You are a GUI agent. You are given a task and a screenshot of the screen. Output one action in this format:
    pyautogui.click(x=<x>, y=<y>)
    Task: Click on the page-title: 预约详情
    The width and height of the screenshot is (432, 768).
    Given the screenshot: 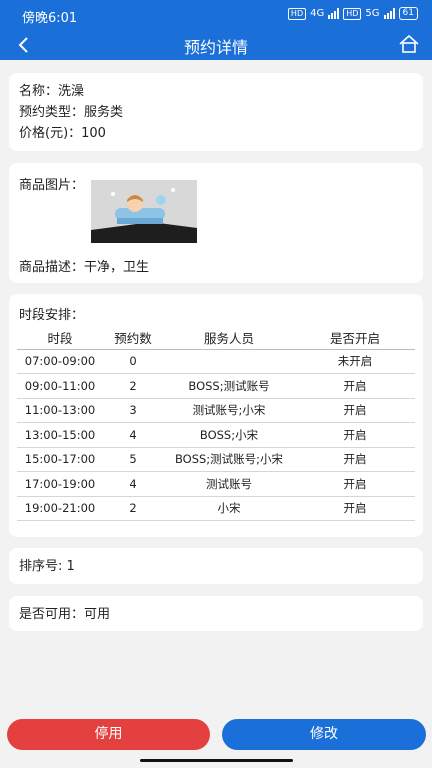 What is the action you would take?
    pyautogui.click(x=215, y=47)
    